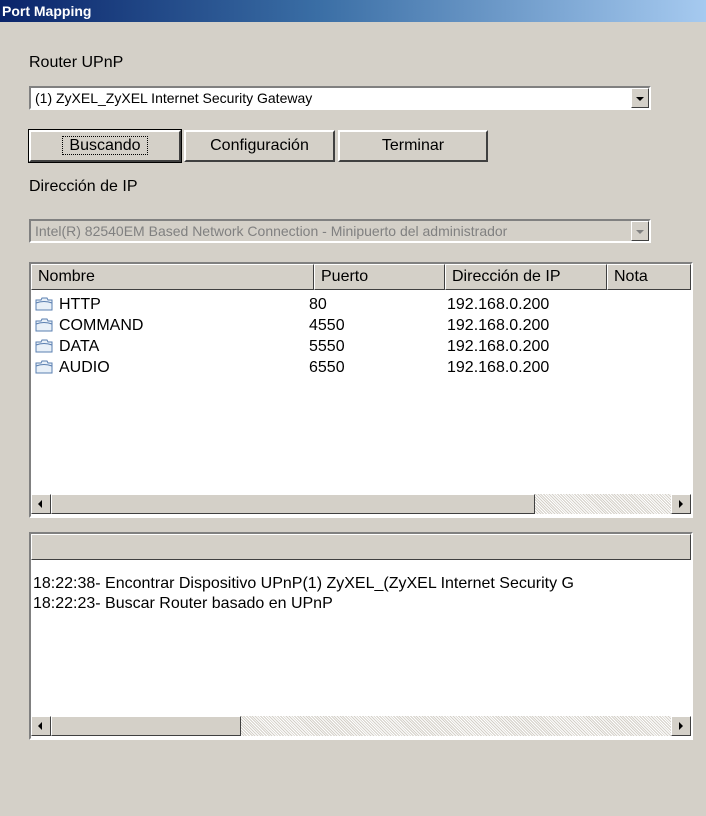  I want to click on row-name: AUDIO, so click(84, 367).